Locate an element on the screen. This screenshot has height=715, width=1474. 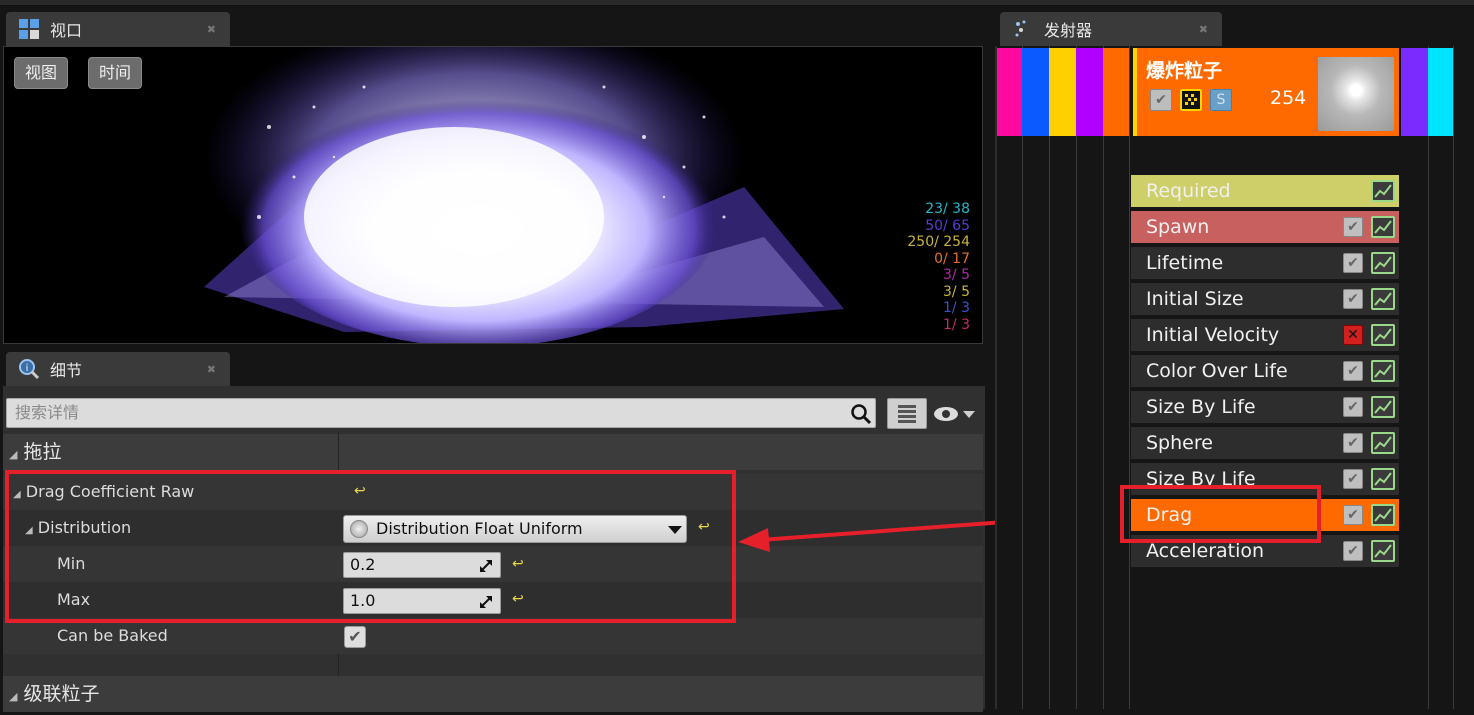
svg-text: i is located at coordinates (27, 368).